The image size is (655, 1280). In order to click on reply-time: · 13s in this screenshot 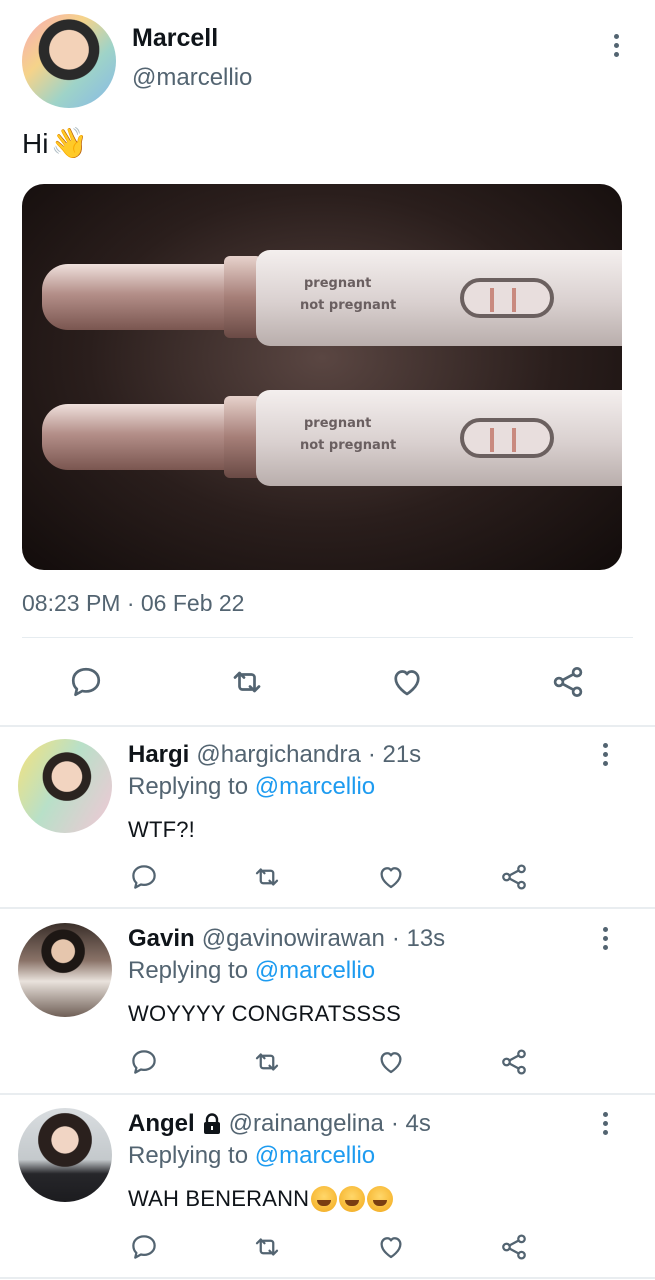, I will do `click(418, 938)`.